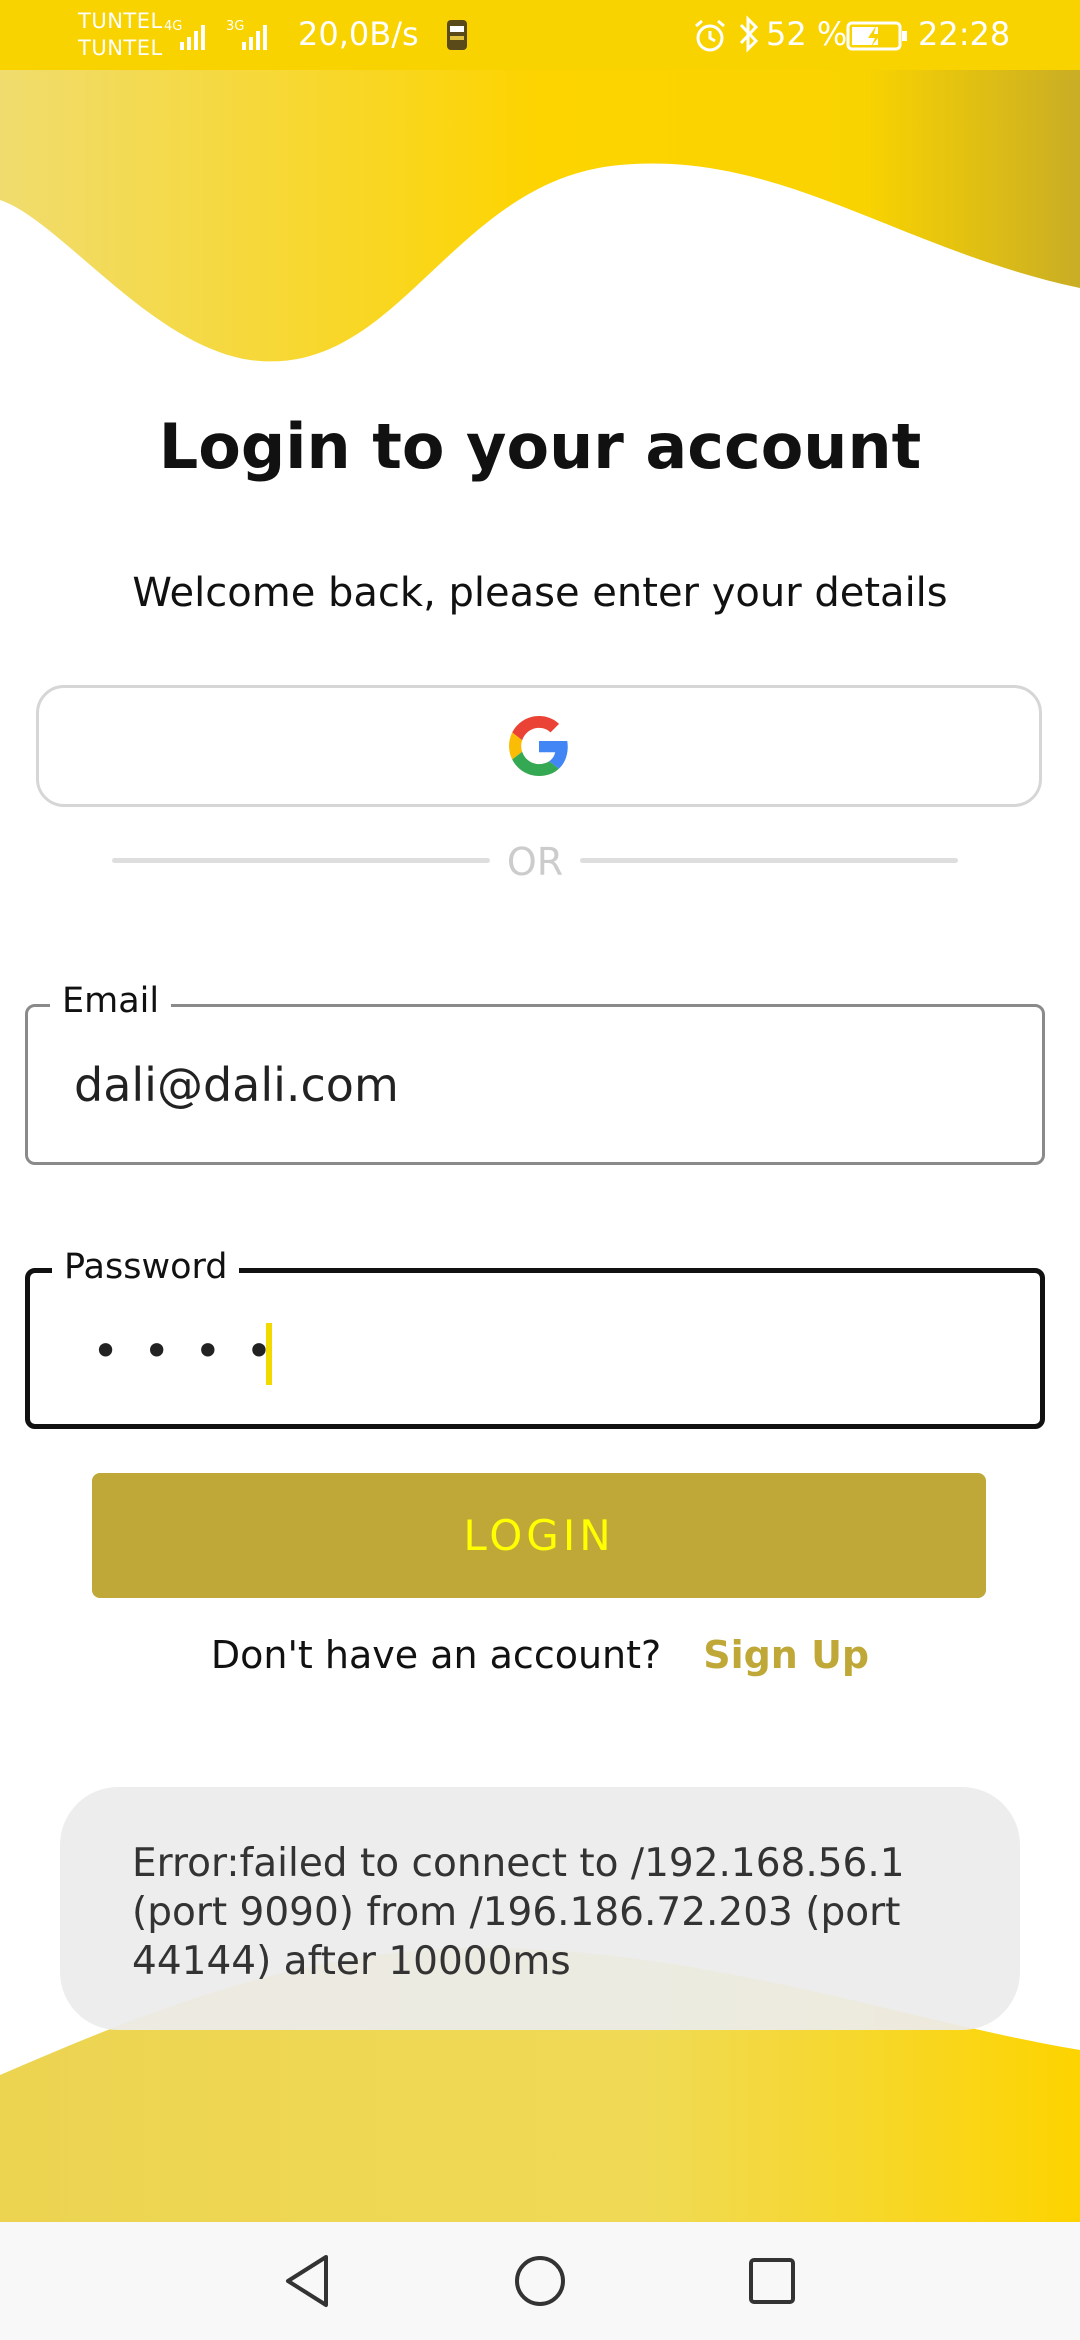  I want to click on home-icon, so click(540, 2281).